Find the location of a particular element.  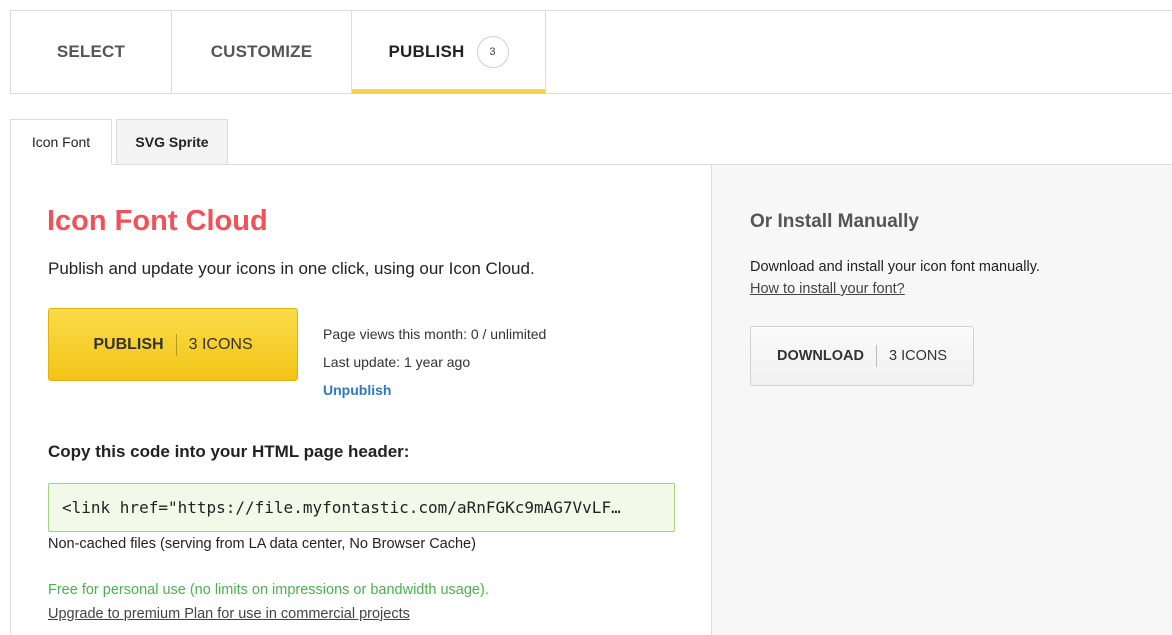

tab-icon-font-label: Icon Font is located at coordinates (61, 142).